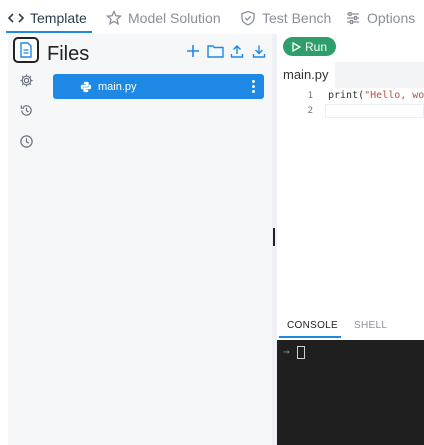 The image size is (424, 445). I want to click on files-title: Files, so click(68, 54).